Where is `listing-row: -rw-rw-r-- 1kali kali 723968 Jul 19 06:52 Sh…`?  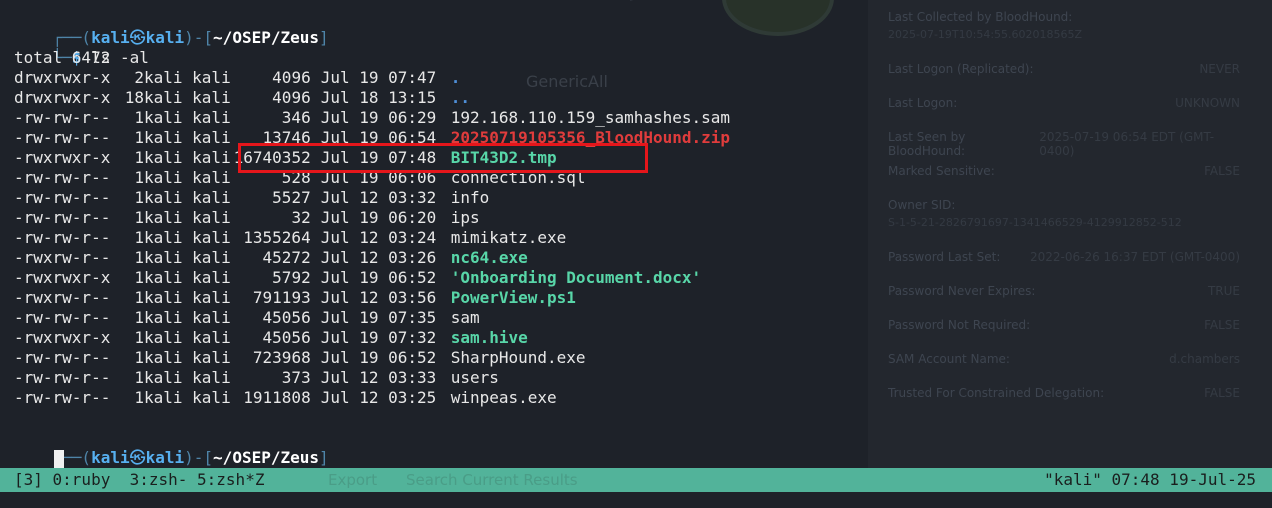
listing-row: -rw-rw-r-- 1kali kali 723968 Jul 19 06:52 Sh… is located at coordinates (300, 358).